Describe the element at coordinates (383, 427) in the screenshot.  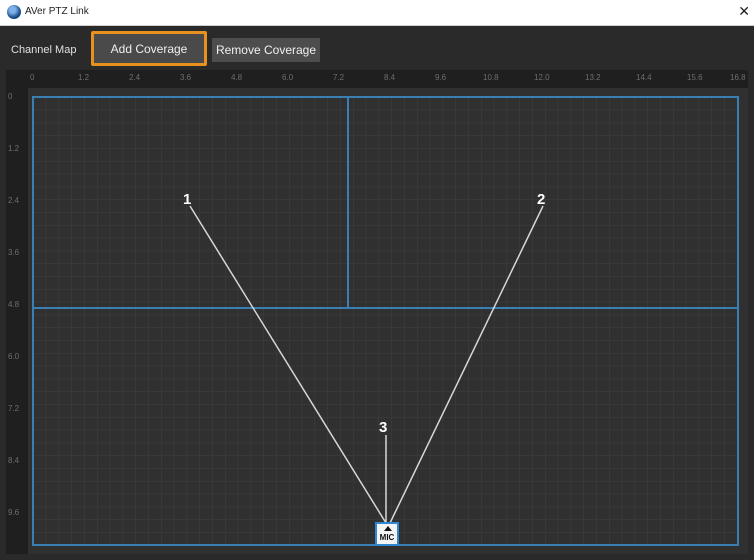
I see `pointer-label-3: 3` at that location.